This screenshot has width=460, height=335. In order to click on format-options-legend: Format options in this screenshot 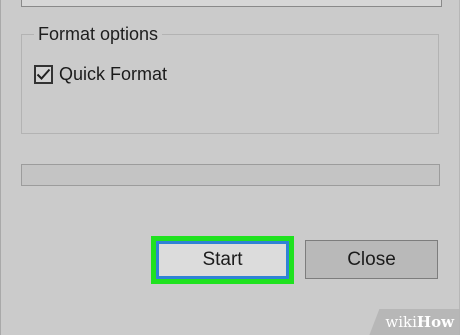, I will do `click(98, 34)`.